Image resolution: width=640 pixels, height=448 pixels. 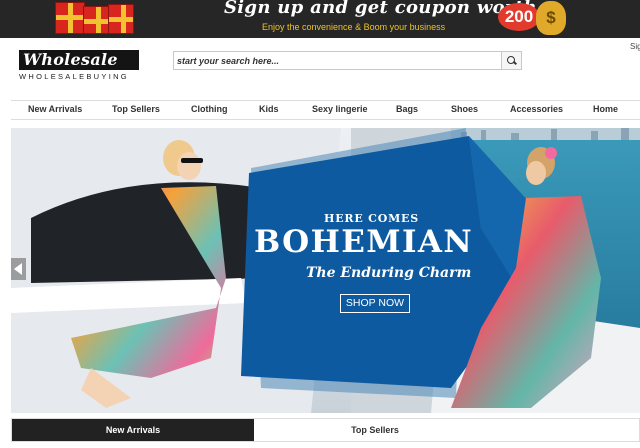 I want to click on nav-item-new-arrivals: New Arrivals, so click(x=55, y=109).